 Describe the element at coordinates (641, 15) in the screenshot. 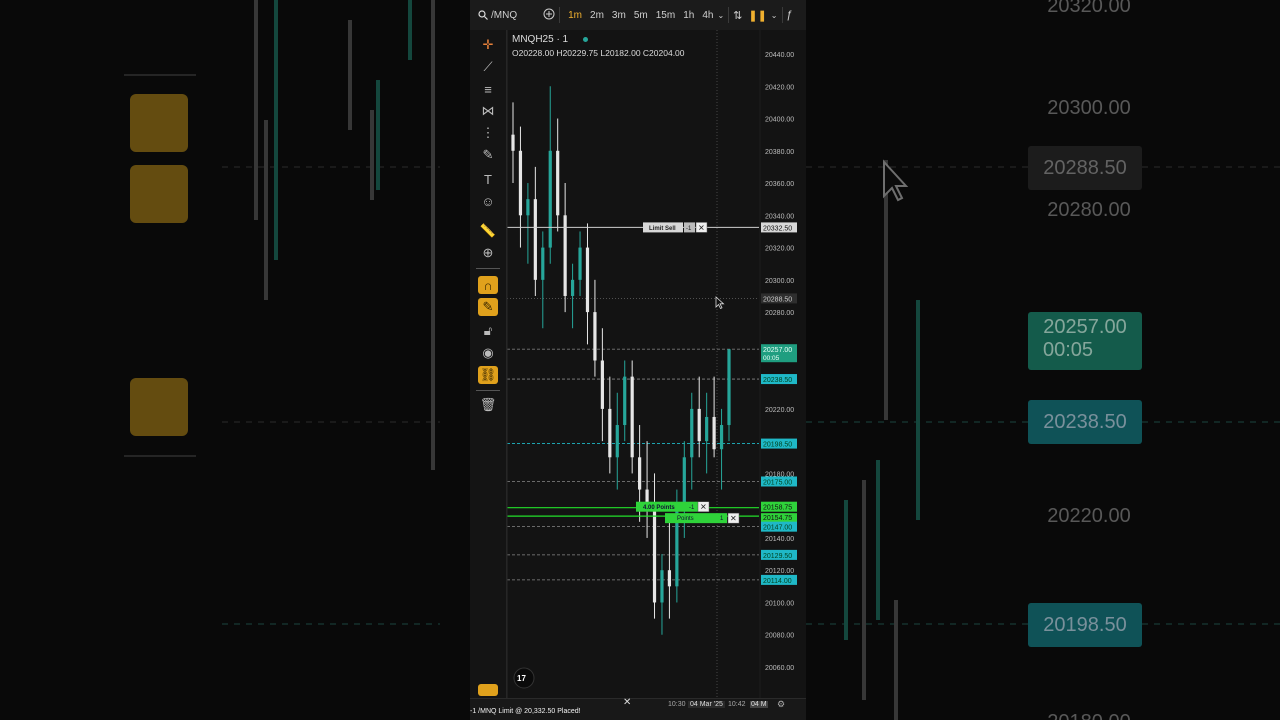

I see `timeframe-5m: 5m` at that location.